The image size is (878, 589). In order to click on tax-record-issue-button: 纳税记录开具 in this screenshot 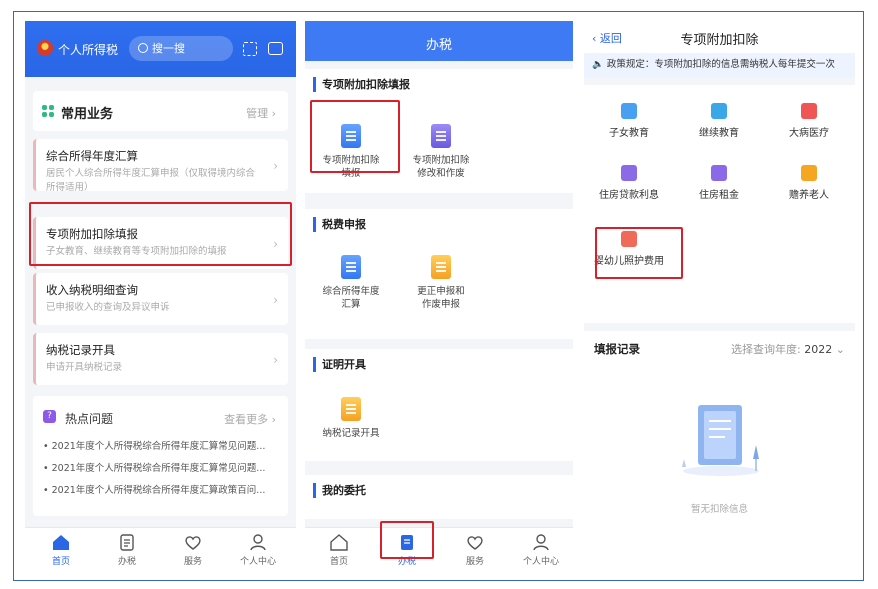, I will do `click(351, 418)`.